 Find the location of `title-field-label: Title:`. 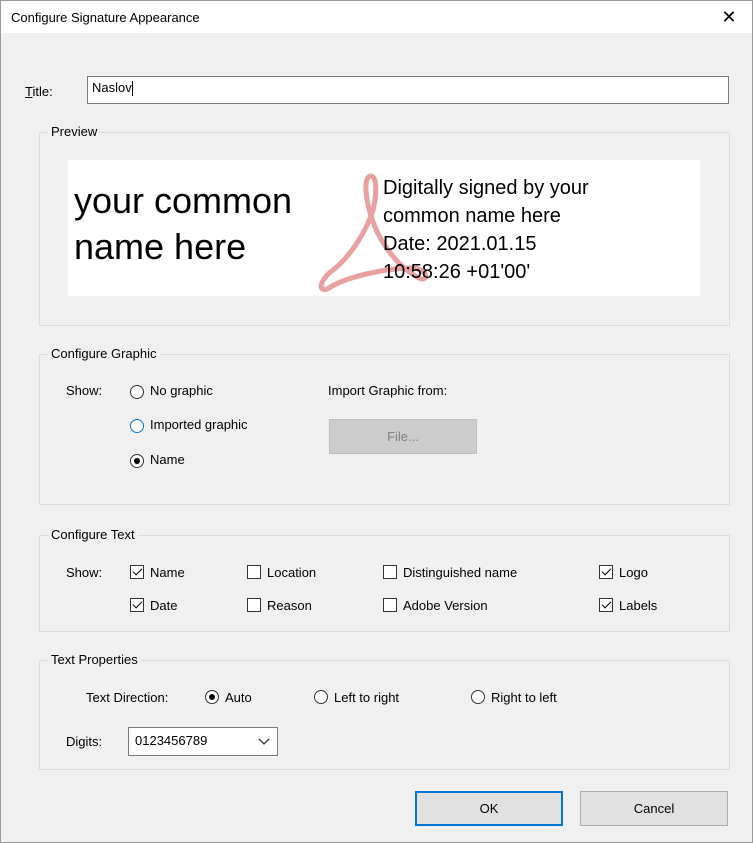

title-field-label: Title: is located at coordinates (39, 91).